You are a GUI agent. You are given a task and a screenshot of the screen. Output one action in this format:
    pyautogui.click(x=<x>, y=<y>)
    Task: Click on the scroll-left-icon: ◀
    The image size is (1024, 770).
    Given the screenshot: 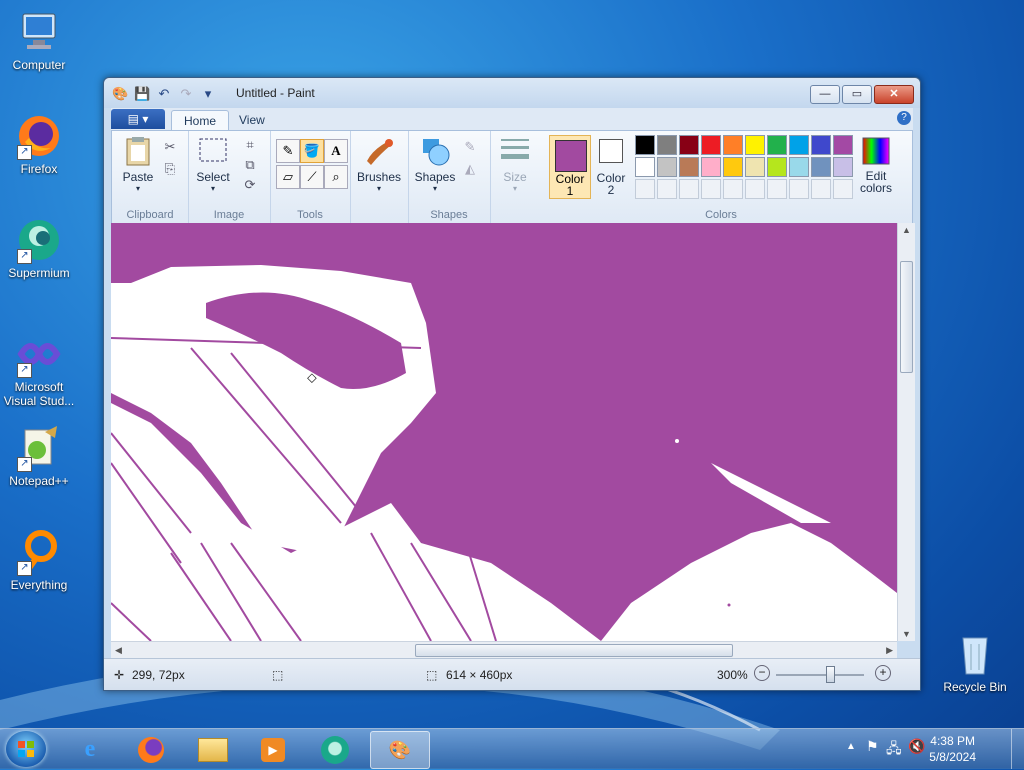 What is the action you would take?
    pyautogui.click(x=118, y=650)
    